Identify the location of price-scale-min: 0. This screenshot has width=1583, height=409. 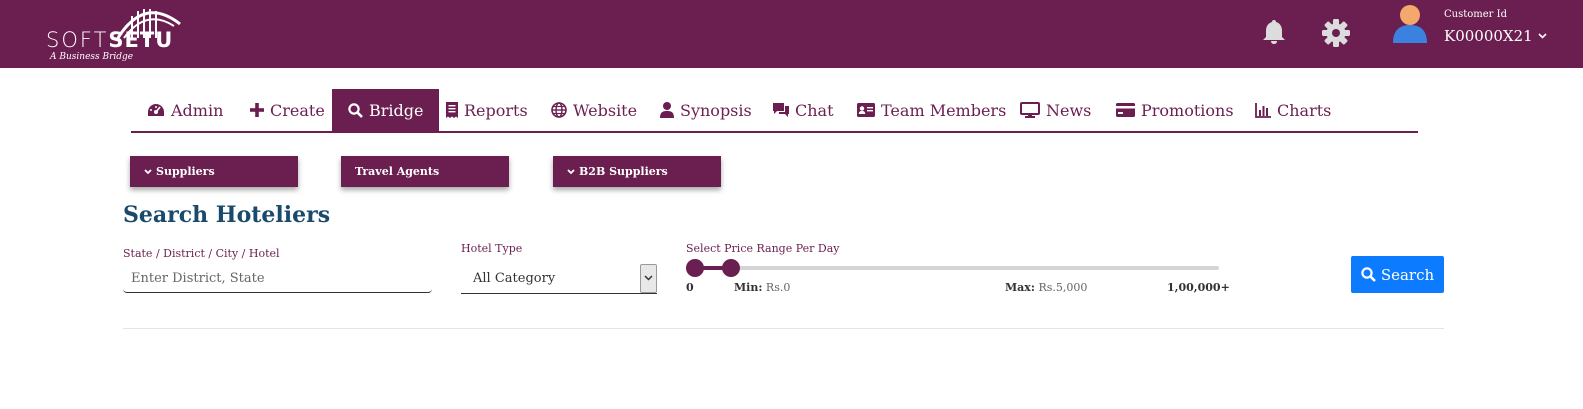
(690, 287).